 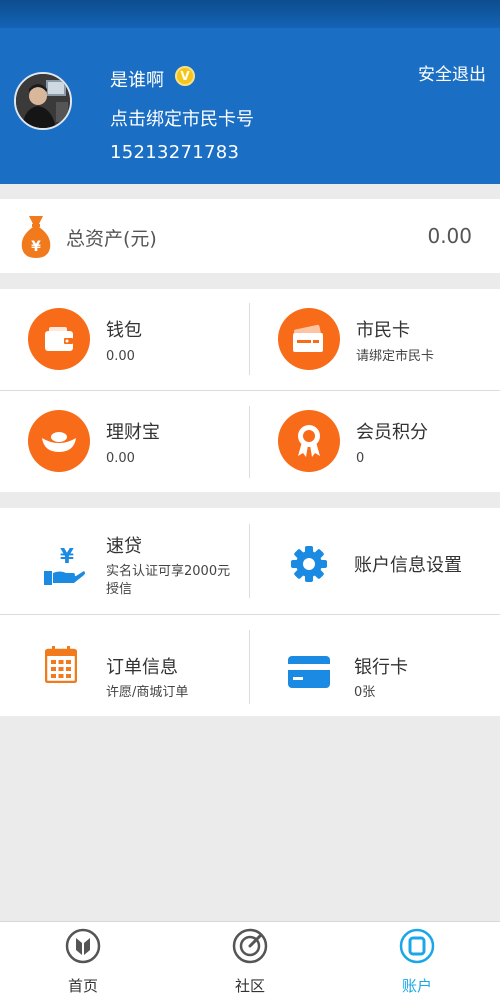 What do you see at coordinates (82, 986) in the screenshot?
I see `tab-home-label: 首页` at bounding box center [82, 986].